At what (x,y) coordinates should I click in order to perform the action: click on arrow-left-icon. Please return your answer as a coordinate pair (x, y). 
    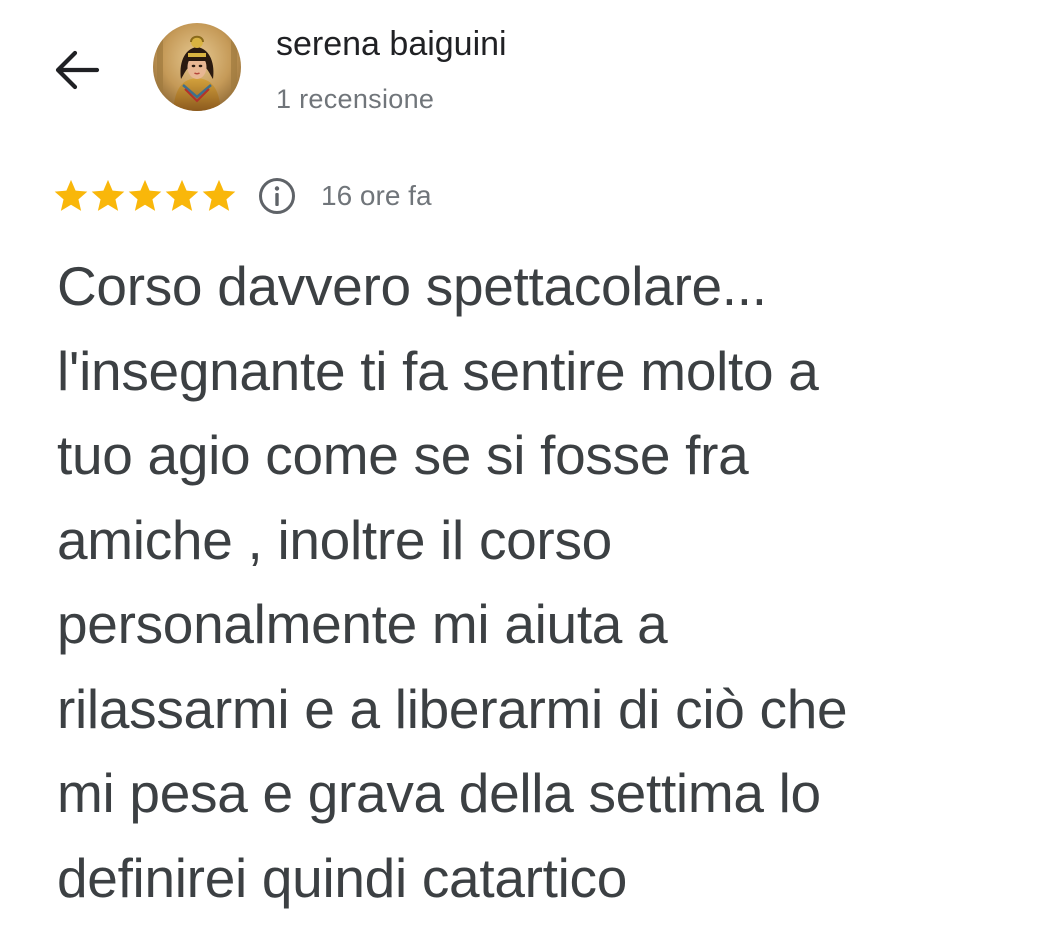
    Looking at the image, I should click on (77, 70).